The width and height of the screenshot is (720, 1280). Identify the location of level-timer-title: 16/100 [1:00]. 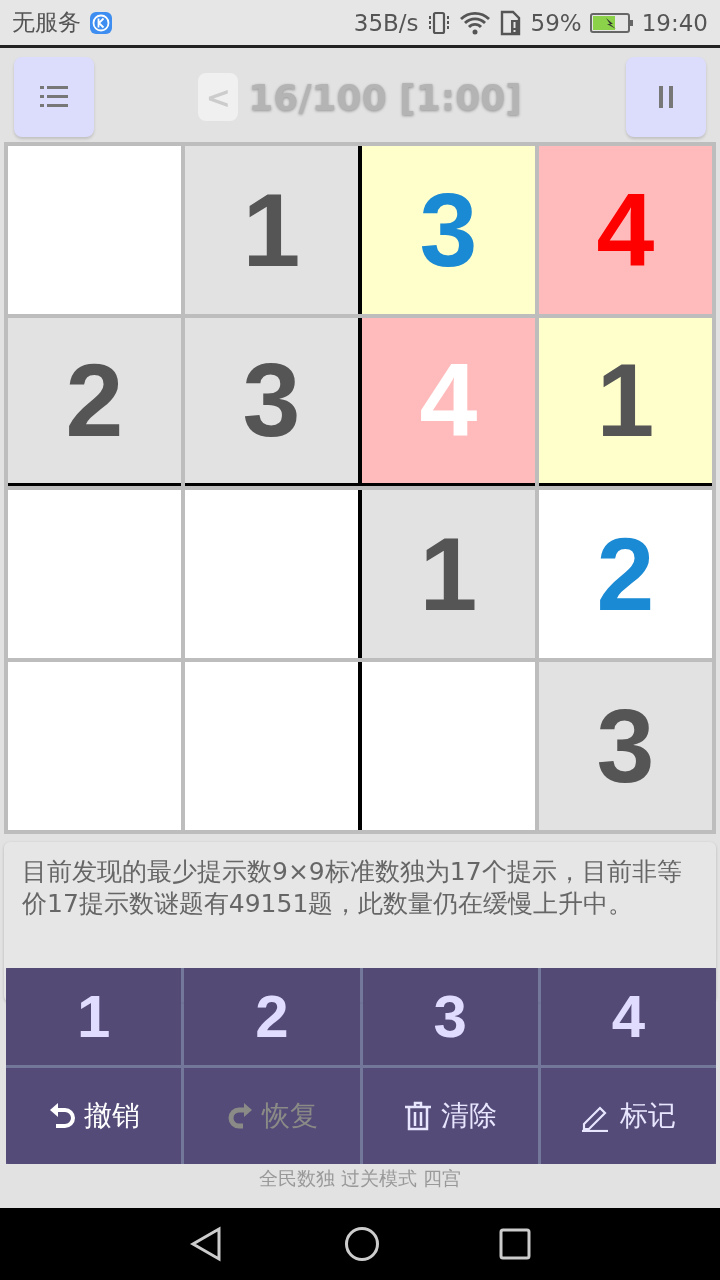
(385, 97).